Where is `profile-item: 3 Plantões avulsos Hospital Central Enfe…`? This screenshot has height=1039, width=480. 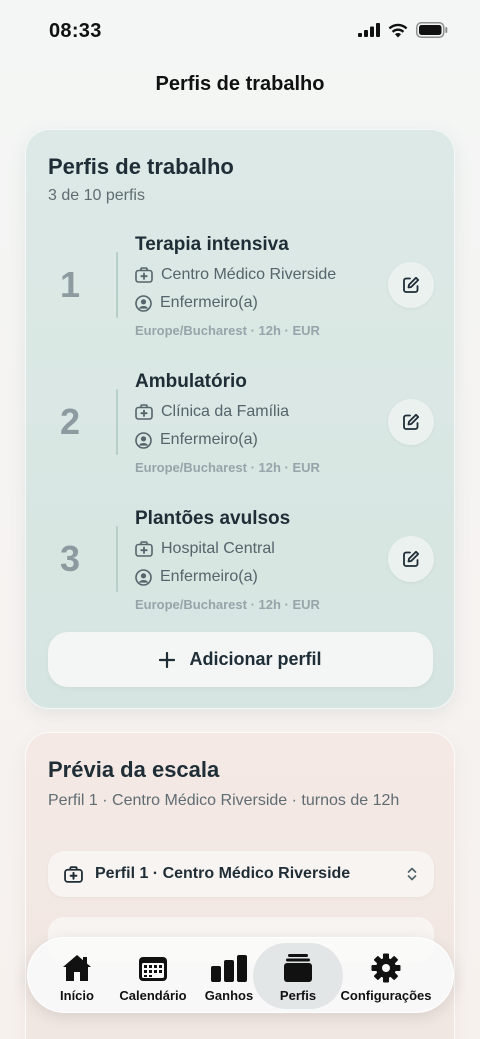 profile-item: 3 Plantões avulsos Hospital Central Enfe… is located at coordinates (241, 561).